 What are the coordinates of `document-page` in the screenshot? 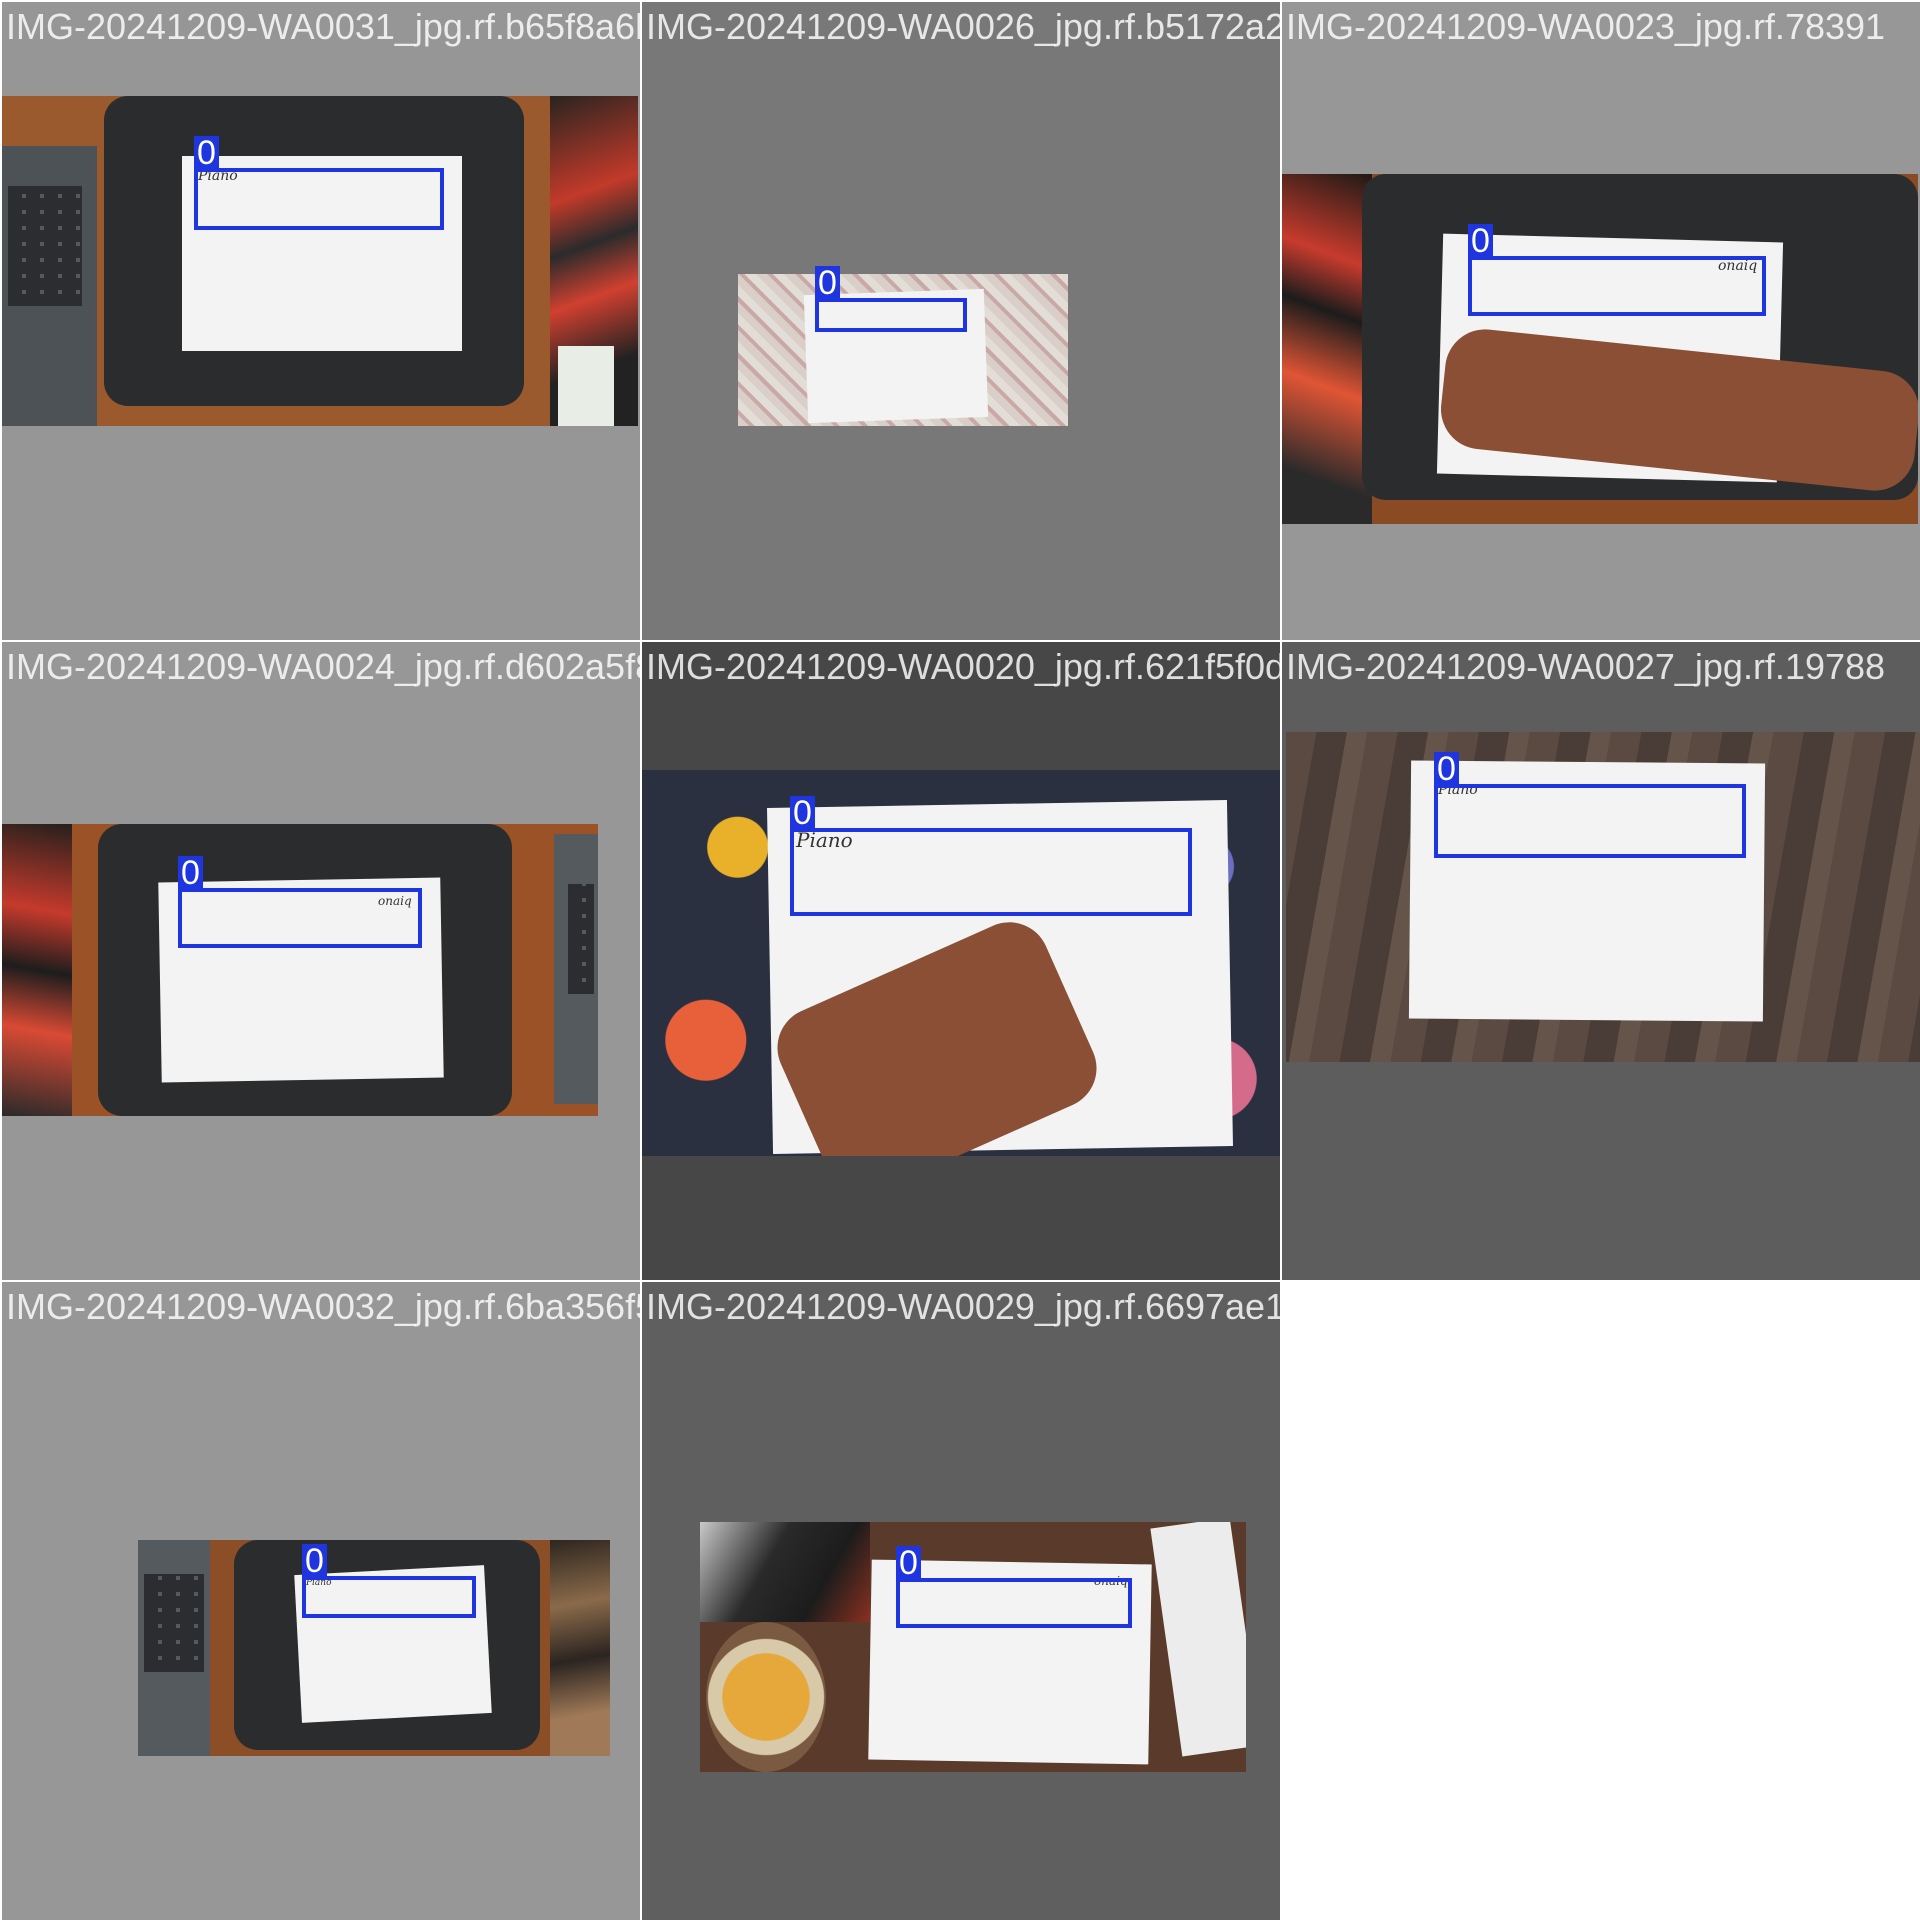 It's located at (1198, 1639).